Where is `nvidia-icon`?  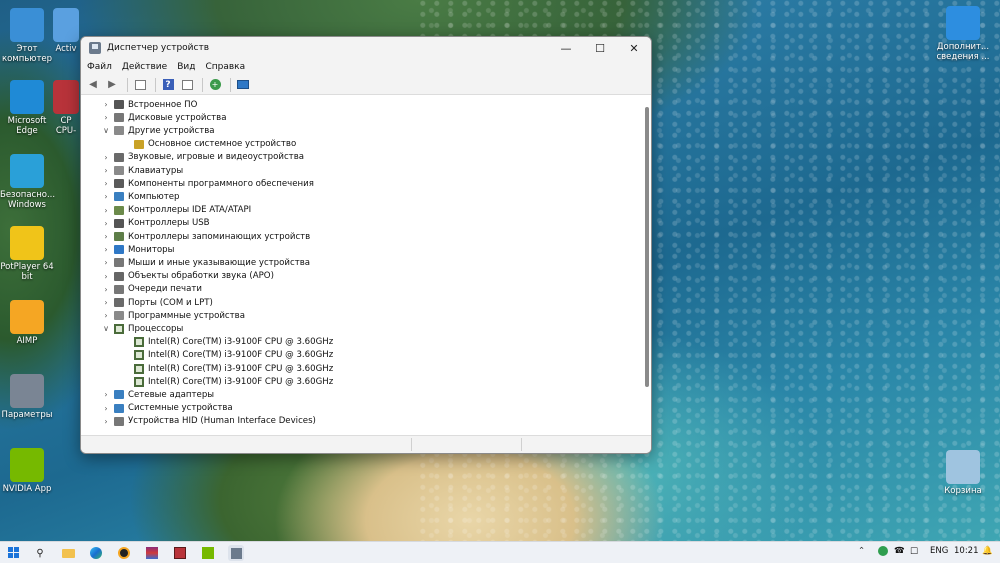
nvidia-icon is located at coordinates (208, 553).